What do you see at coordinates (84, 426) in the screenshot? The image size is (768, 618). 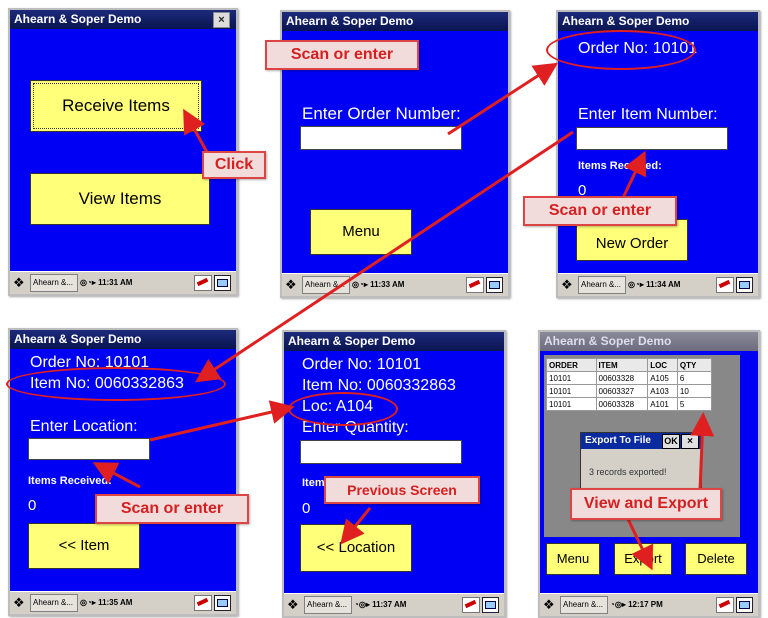 I see `location-prompt: Enter Location:` at bounding box center [84, 426].